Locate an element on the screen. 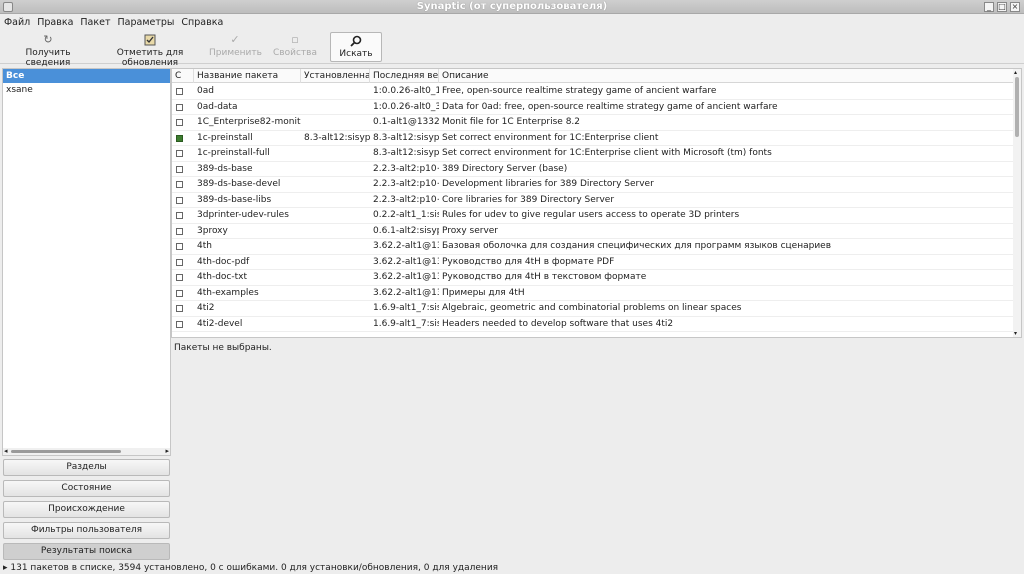 The height and width of the screenshot is (574, 1024). menu-package: Пакет is located at coordinates (95, 22).